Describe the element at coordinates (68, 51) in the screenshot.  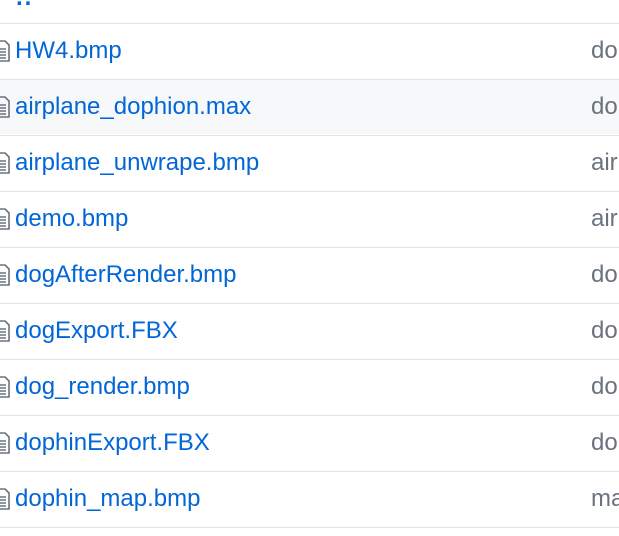
I see `file-name-link: HW4.bmp` at that location.